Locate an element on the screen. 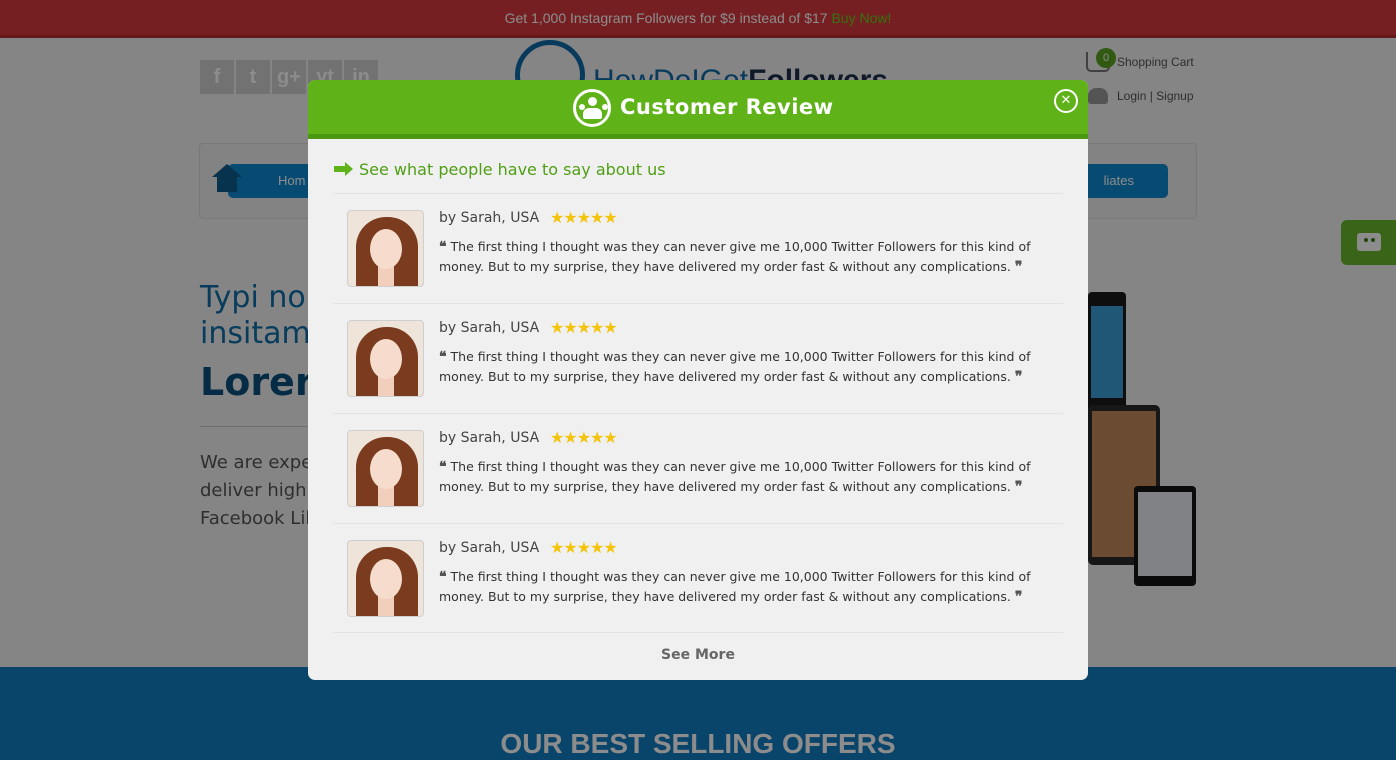 Image resolution: width=1396 pixels, height=760 pixels. arrow-right-icon is located at coordinates (343, 169).